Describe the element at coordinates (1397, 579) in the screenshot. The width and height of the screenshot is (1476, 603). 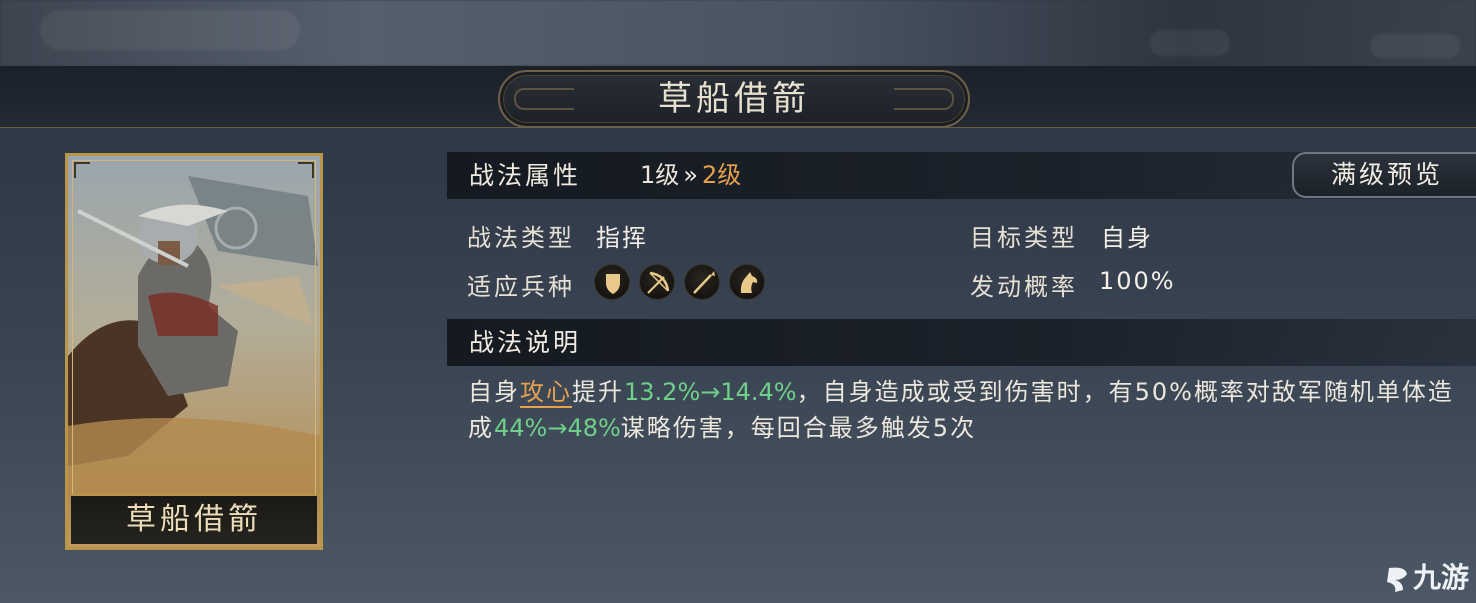
I see `site-logo-icon` at that location.